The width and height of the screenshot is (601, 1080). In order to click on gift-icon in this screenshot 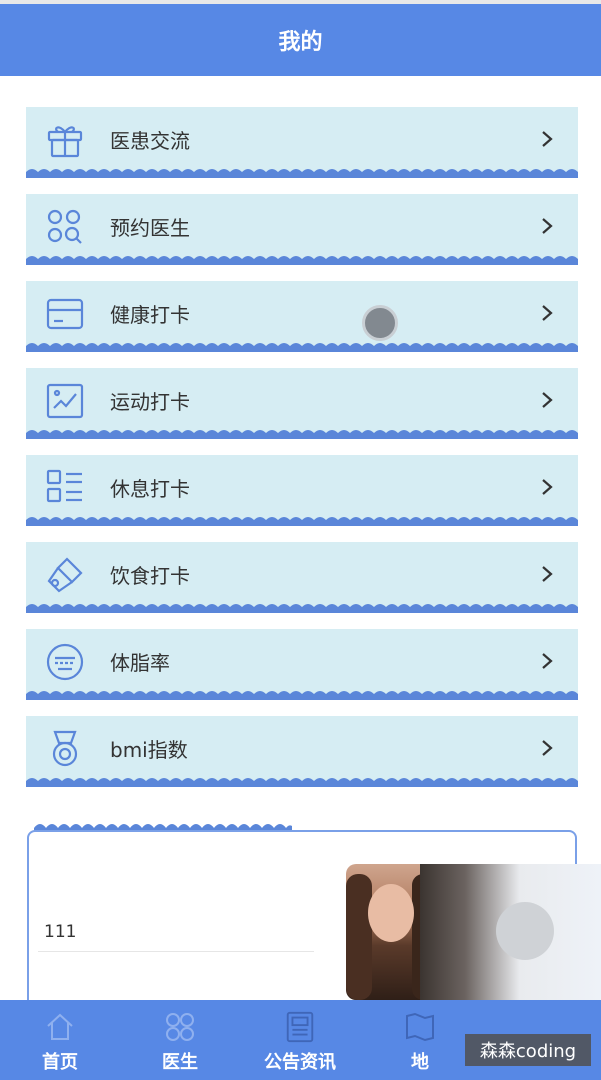, I will do `click(65, 140)`.